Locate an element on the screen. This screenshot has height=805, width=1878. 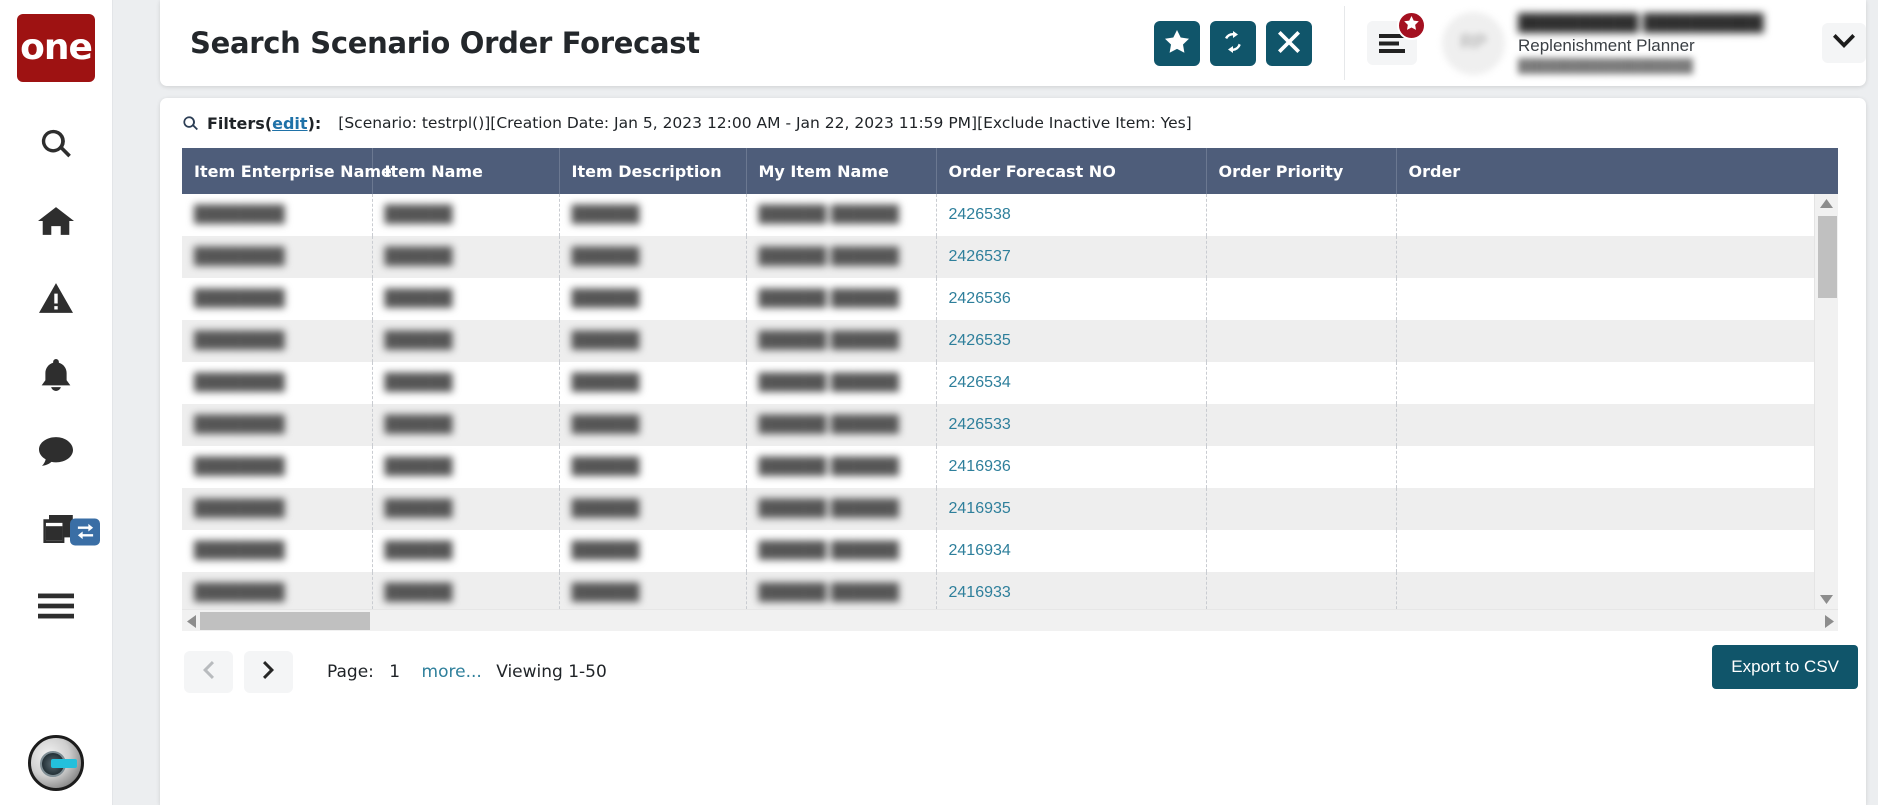
order-forecast-link: 2426538 is located at coordinates (980, 214).